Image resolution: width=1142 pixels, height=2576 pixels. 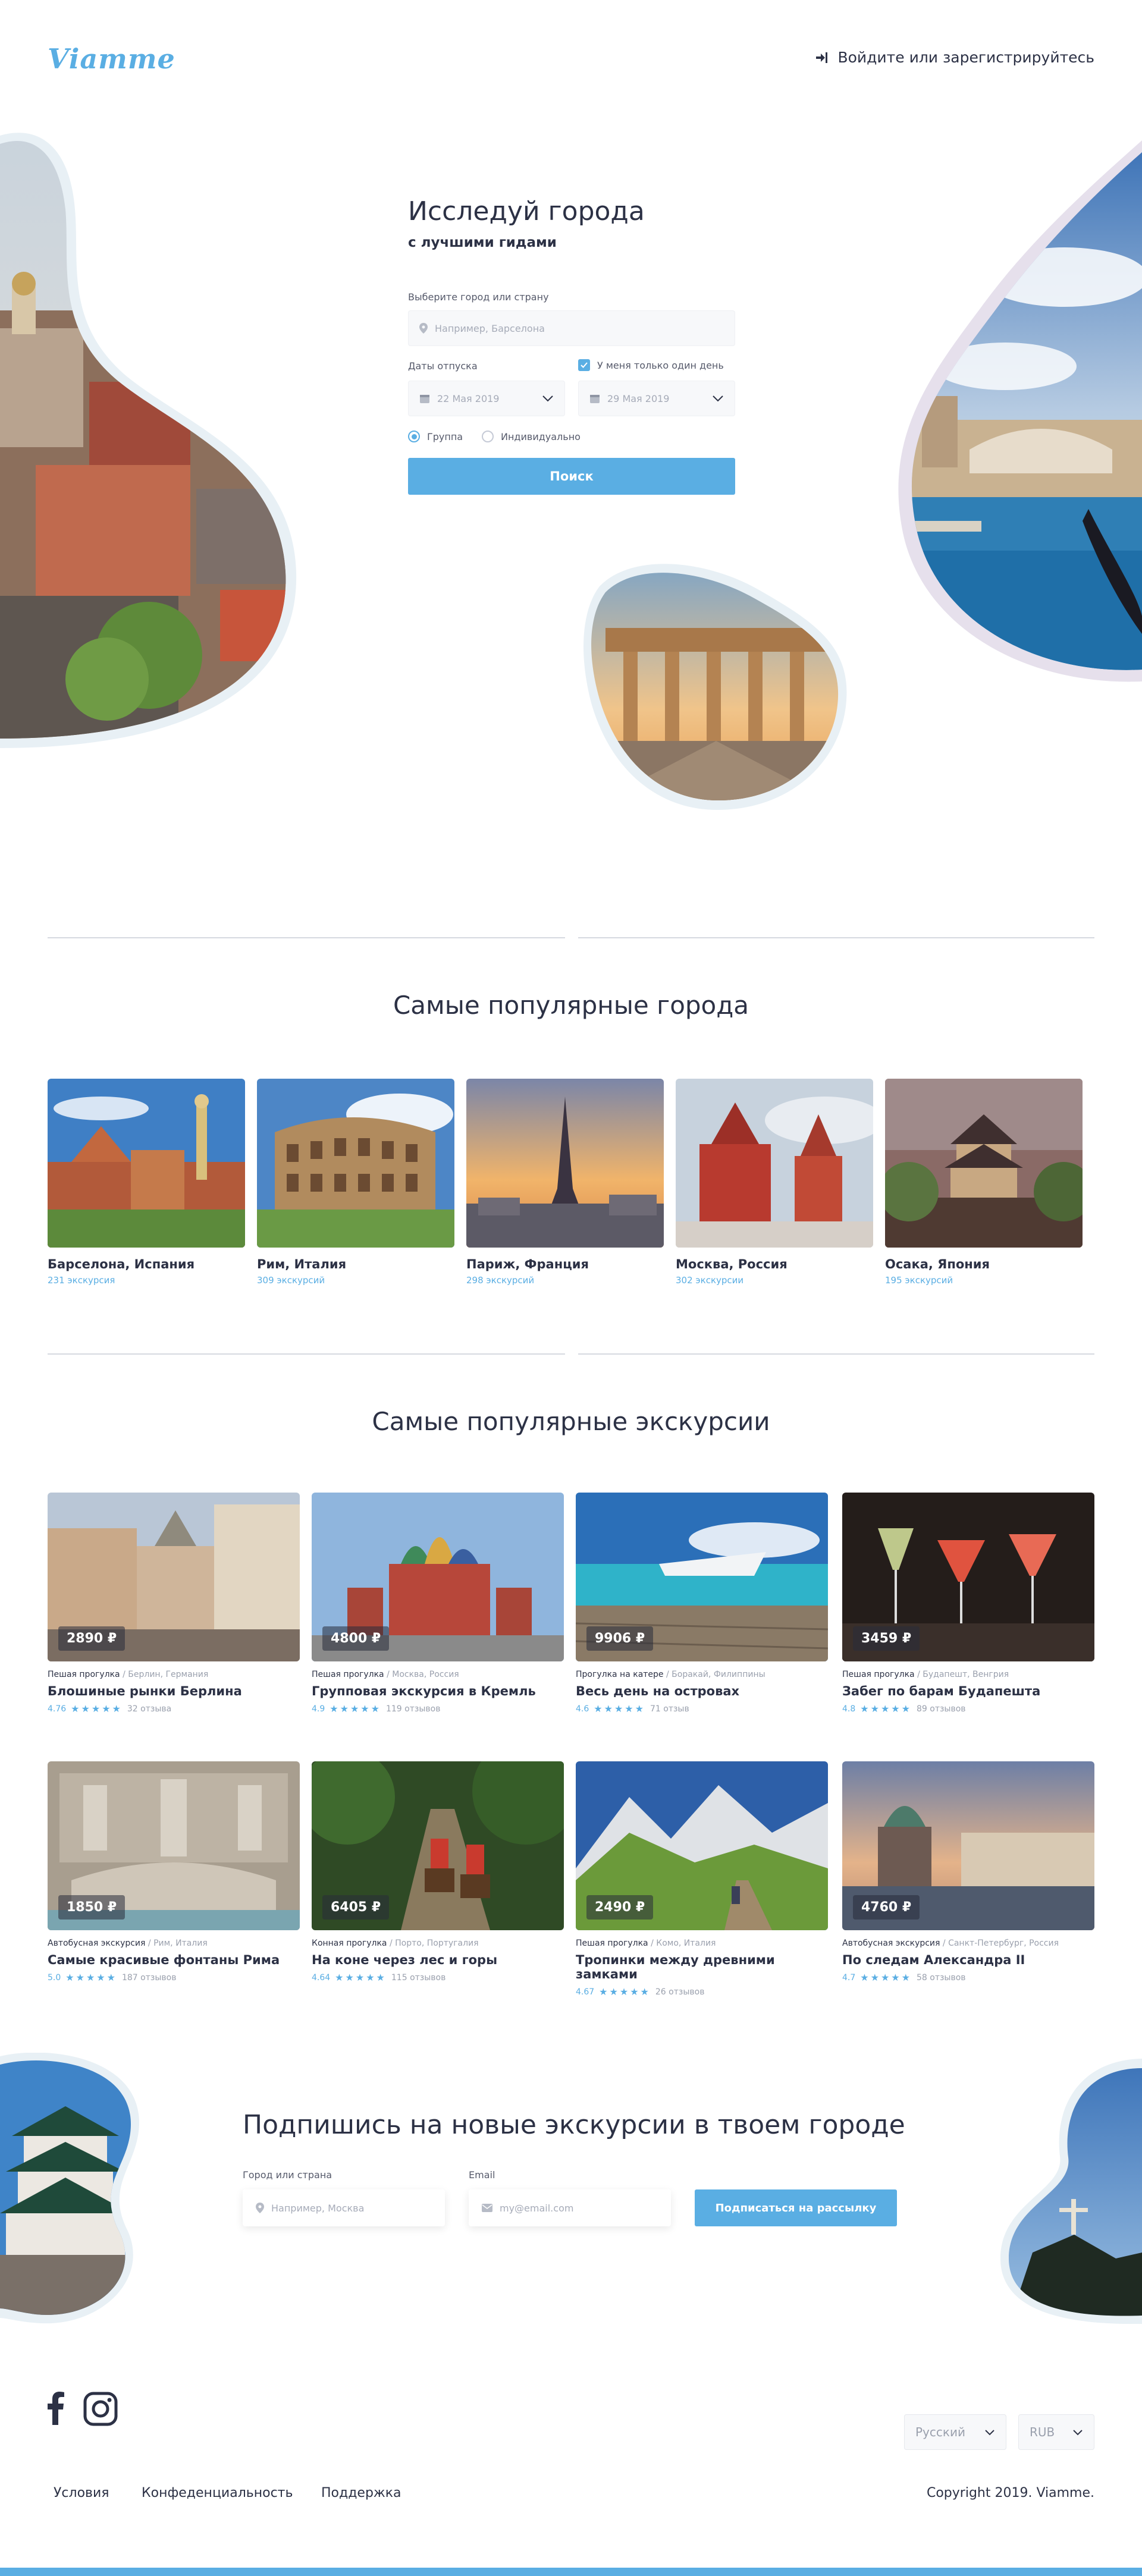 I want to click on login-link: Войдите или зарегистрируйтесь, so click(x=955, y=57).